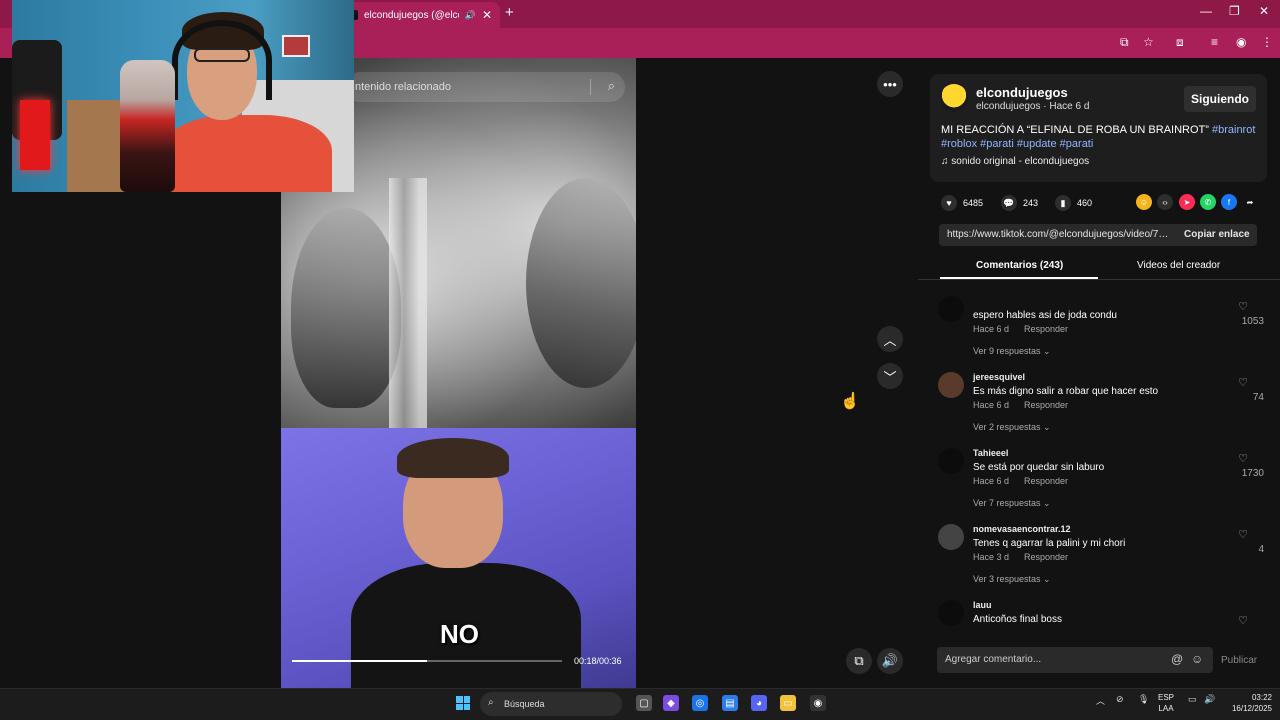 The image size is (1280, 720). I want to click on discord-icon: ◕, so click(759, 703).